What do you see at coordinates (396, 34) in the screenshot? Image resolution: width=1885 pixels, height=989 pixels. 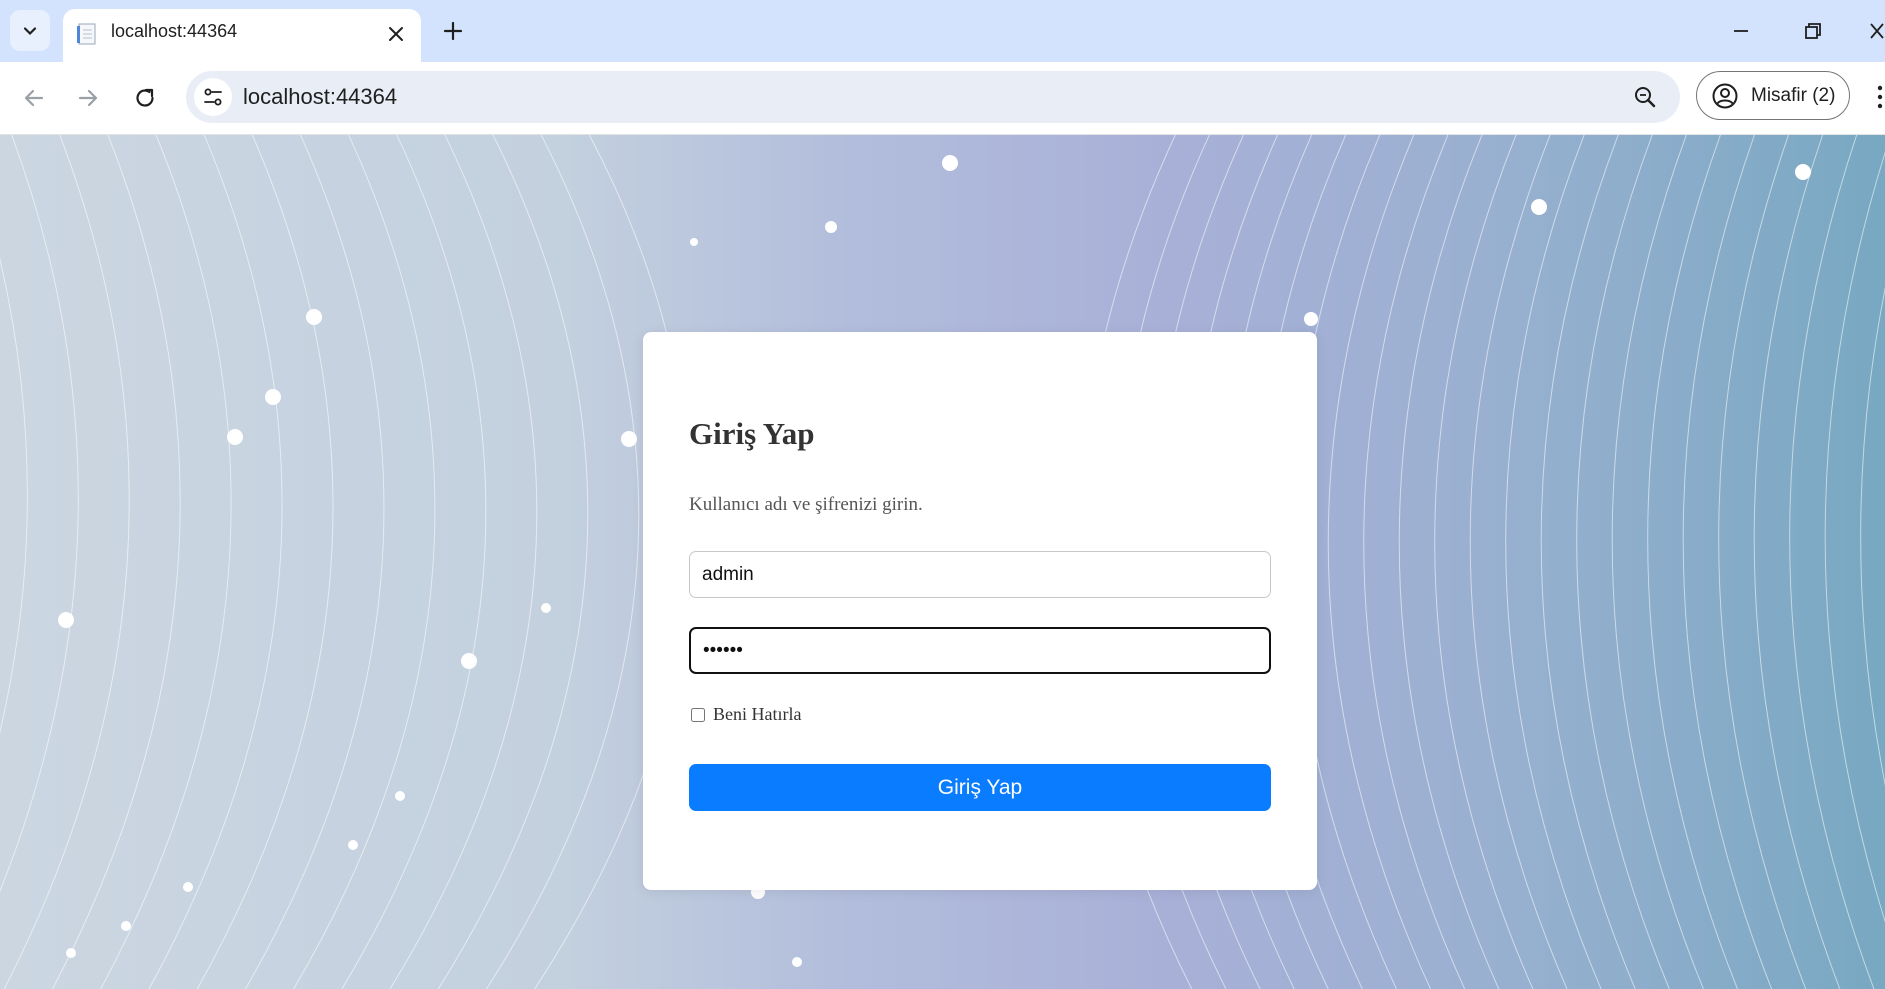 I see `close-tab-icon` at bounding box center [396, 34].